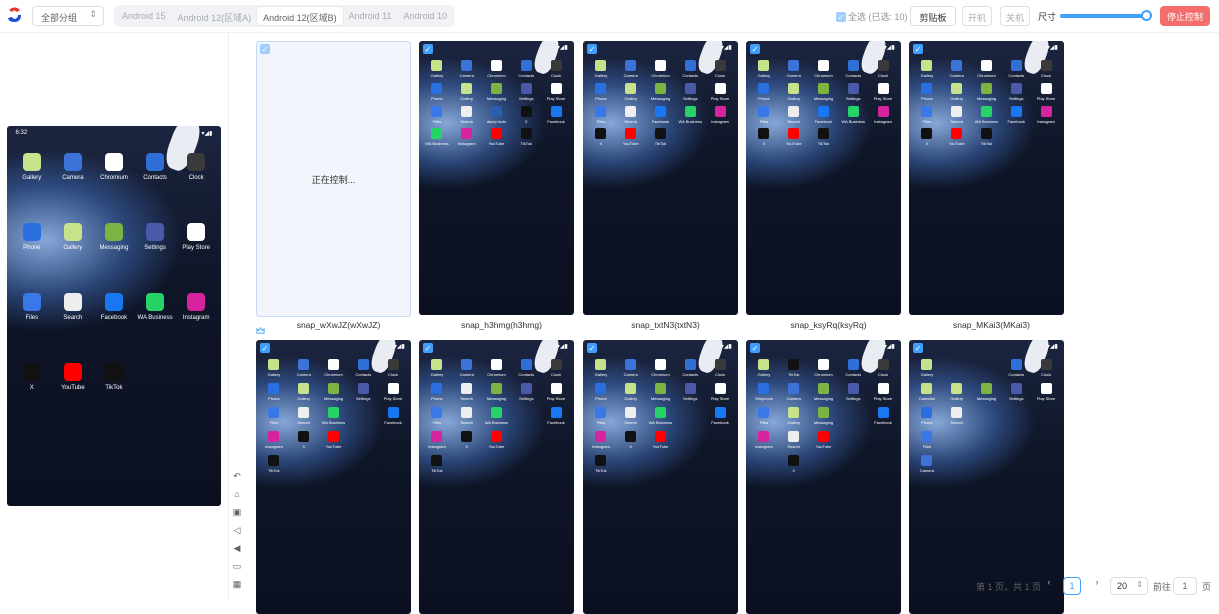 Image resolution: width=1219 pixels, height=614 pixels. Describe the element at coordinates (933, 16) in the screenshot. I see `clipboard-button: 剪贴板` at that location.